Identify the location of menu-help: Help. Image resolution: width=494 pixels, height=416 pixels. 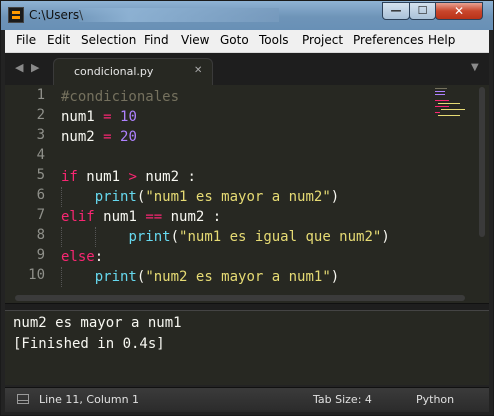
(441, 40).